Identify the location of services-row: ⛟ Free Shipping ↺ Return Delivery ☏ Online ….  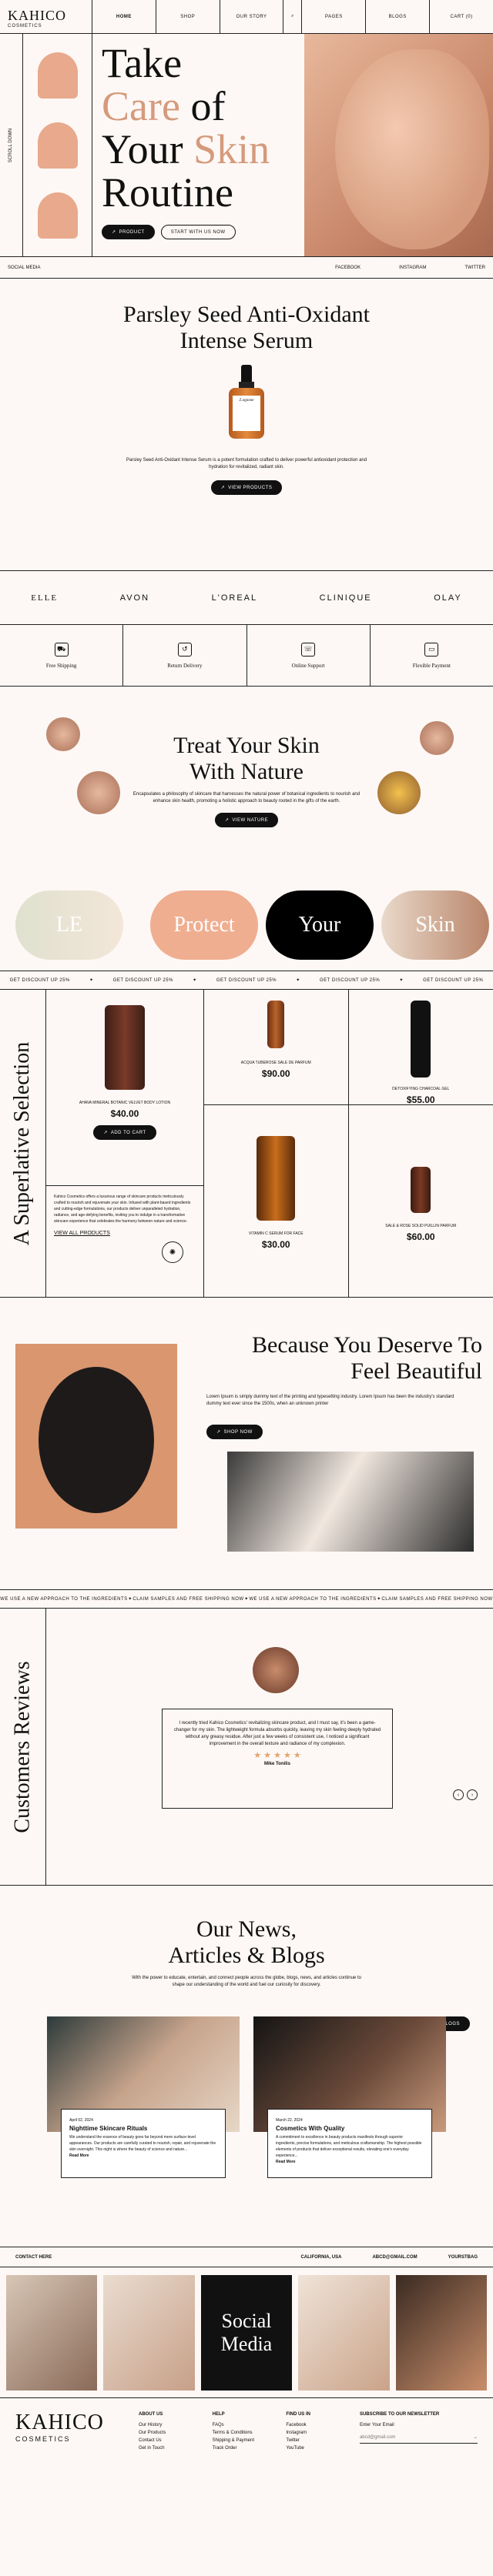
(246, 656).